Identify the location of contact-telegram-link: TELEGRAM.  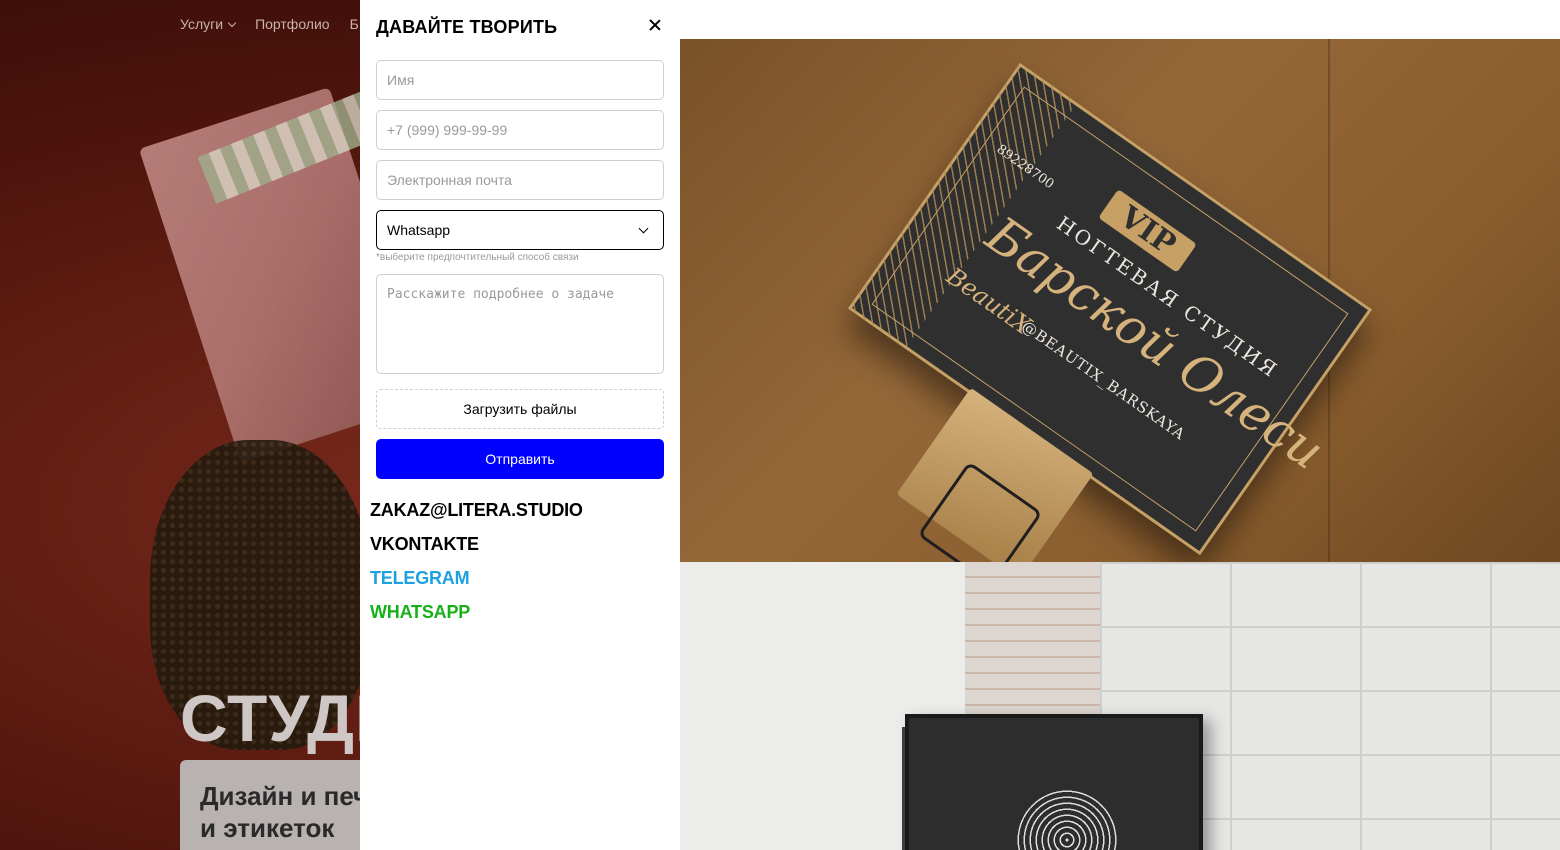
(420, 578).